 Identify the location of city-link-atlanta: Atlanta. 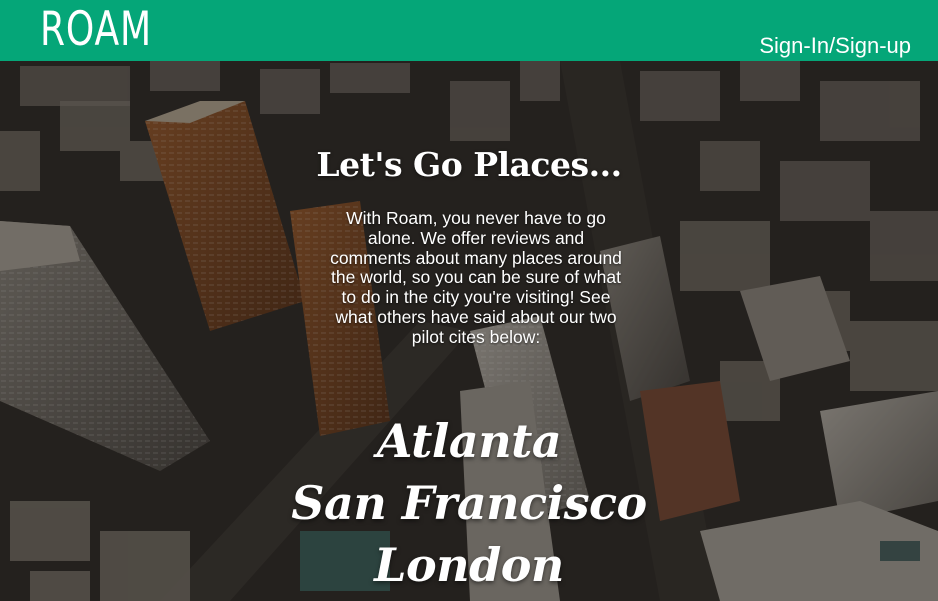
(469, 441).